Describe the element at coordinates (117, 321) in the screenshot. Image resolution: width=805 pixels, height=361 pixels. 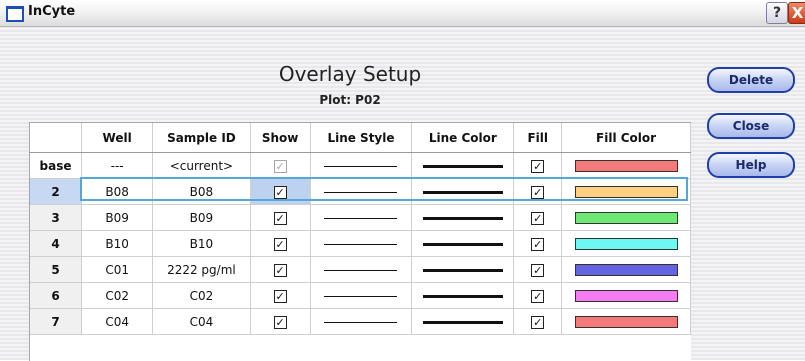
I see `well-cell: C04` at that location.